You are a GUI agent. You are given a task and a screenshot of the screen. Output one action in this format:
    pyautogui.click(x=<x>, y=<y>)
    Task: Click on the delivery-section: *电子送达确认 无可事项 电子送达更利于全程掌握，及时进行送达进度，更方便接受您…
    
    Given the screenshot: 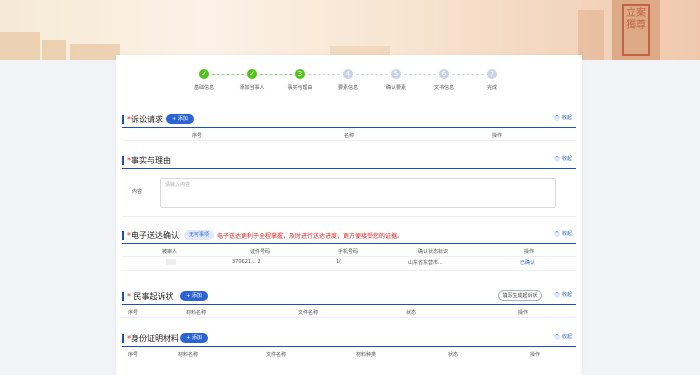 What is the action you would take?
    pyautogui.click(x=349, y=250)
    